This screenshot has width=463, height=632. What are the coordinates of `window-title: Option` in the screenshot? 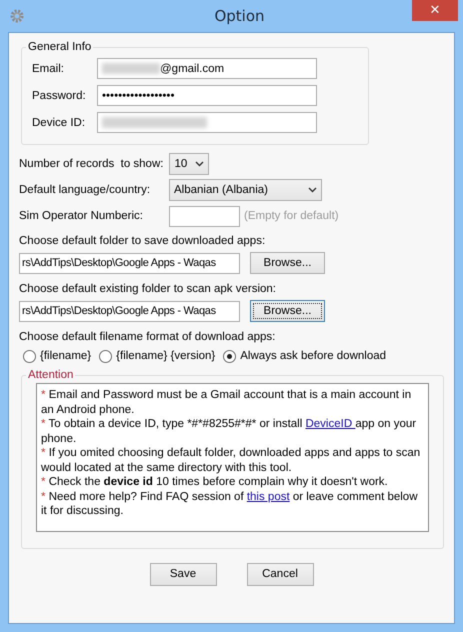 It's located at (239, 16).